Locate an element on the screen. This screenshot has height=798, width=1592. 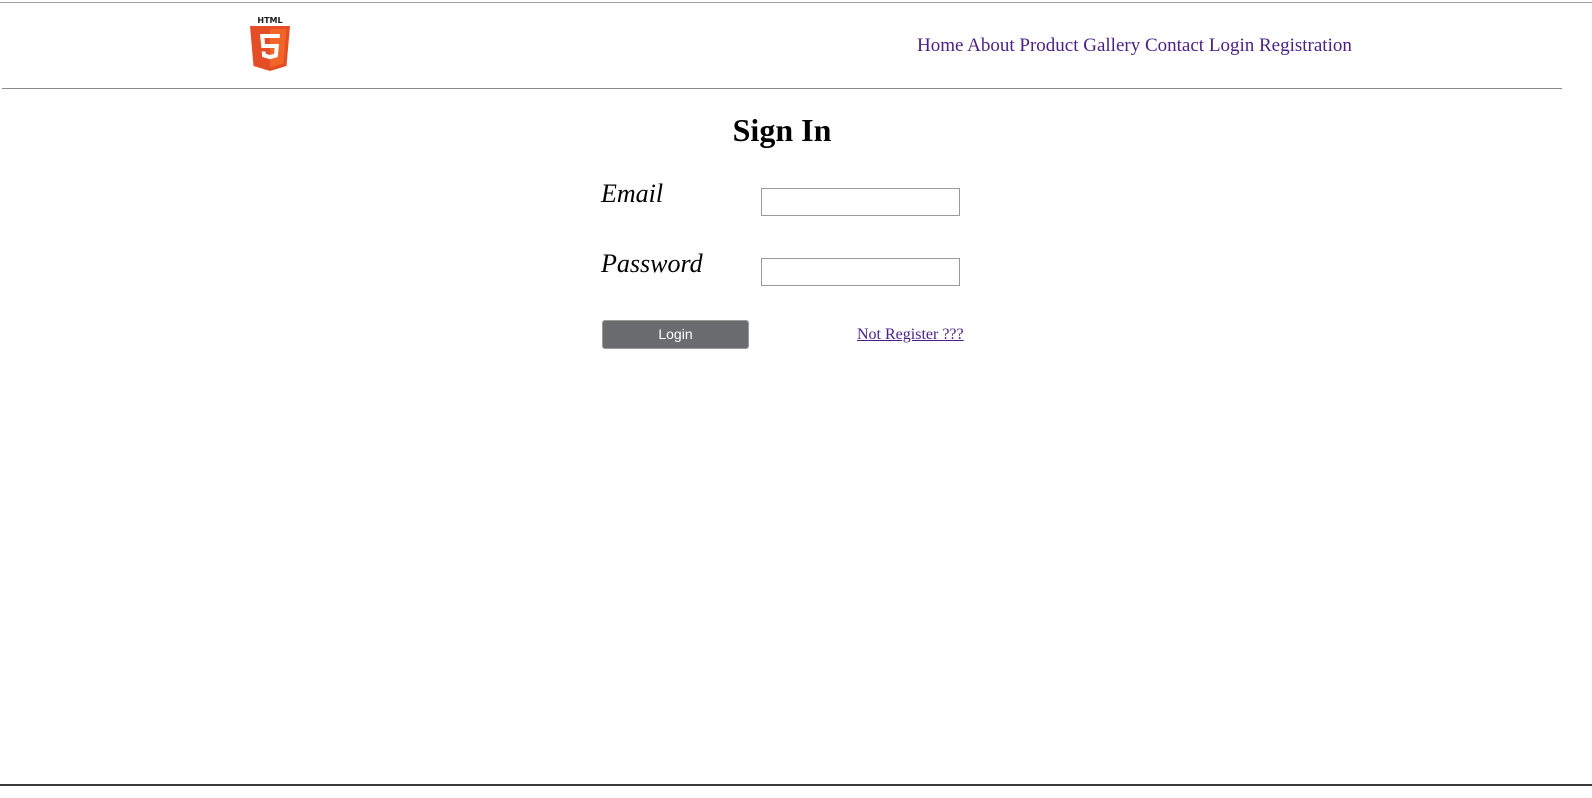
svg-text: HTML is located at coordinates (269, 20).